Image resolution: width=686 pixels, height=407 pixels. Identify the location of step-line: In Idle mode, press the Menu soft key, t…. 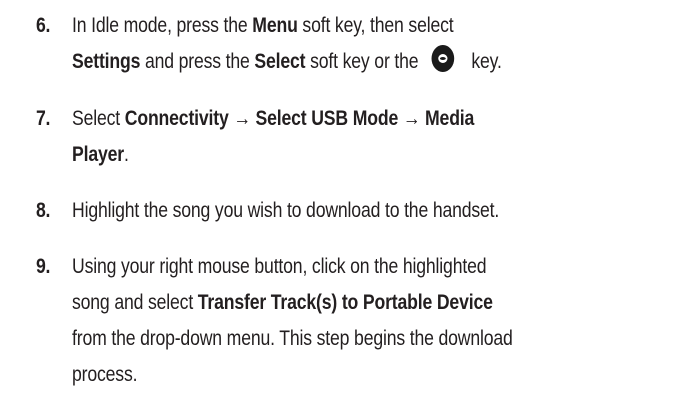
(263, 25).